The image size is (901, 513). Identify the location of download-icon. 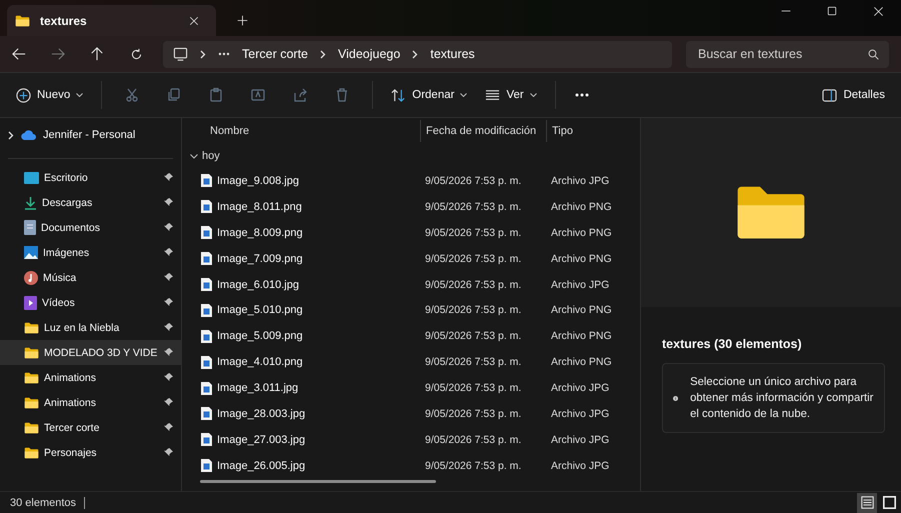
(30, 203).